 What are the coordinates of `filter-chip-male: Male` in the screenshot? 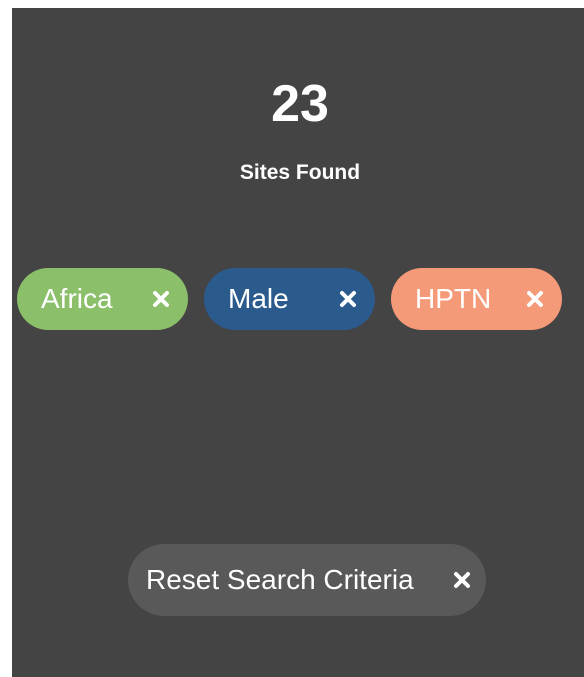 It's located at (289, 299).